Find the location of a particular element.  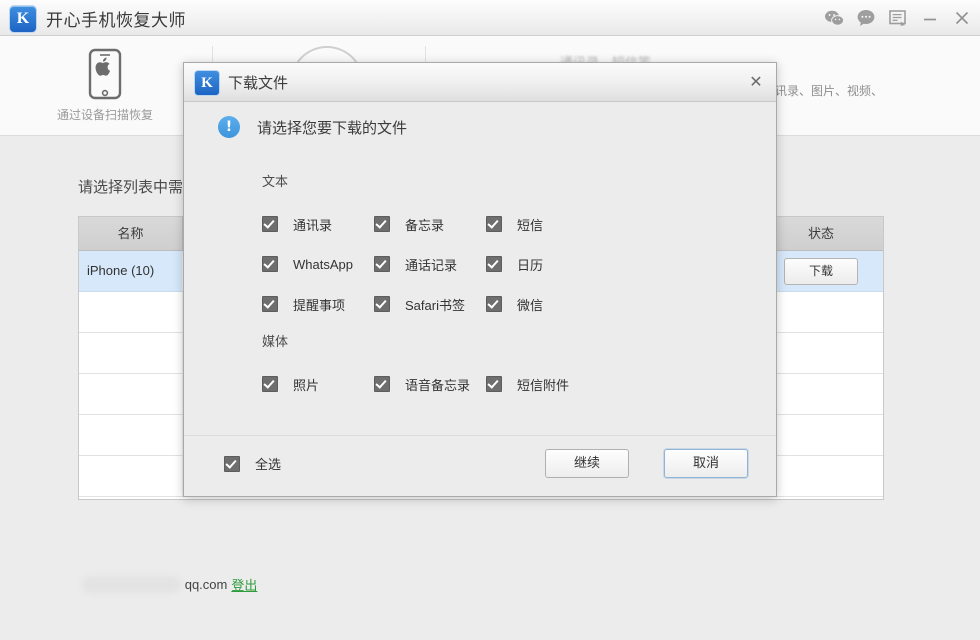

download-button: 下载 is located at coordinates (821, 271).